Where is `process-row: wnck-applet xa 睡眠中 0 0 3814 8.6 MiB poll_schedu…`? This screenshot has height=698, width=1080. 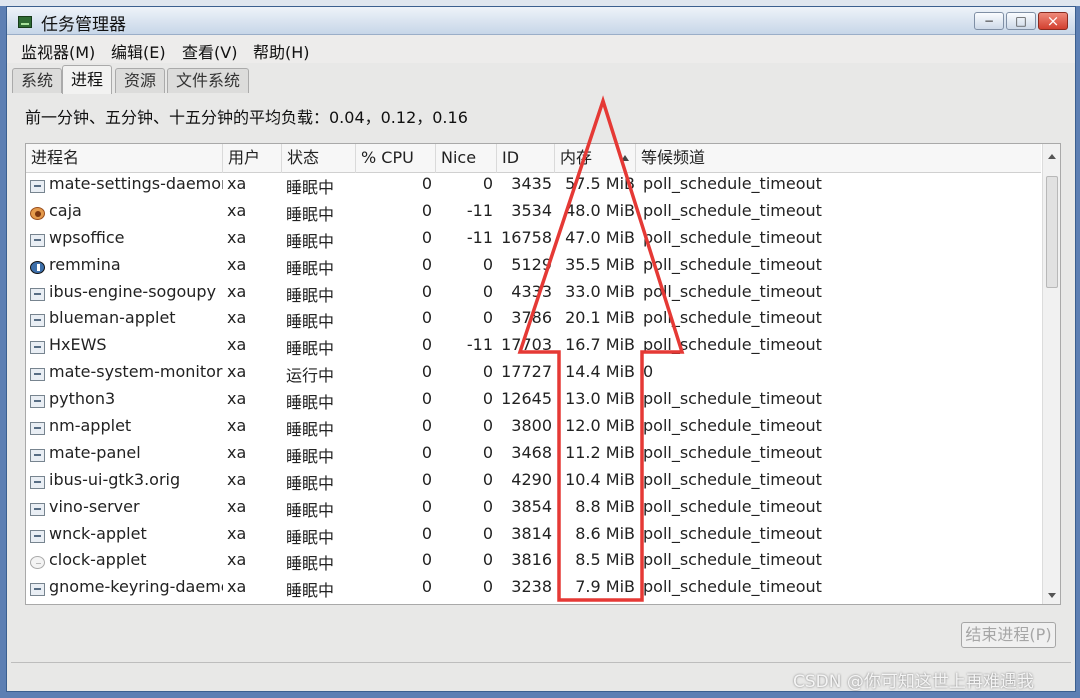 process-row: wnck-applet xa 睡眠中 0 0 3814 8.6 MiB poll_schedu… is located at coordinates (533, 536).